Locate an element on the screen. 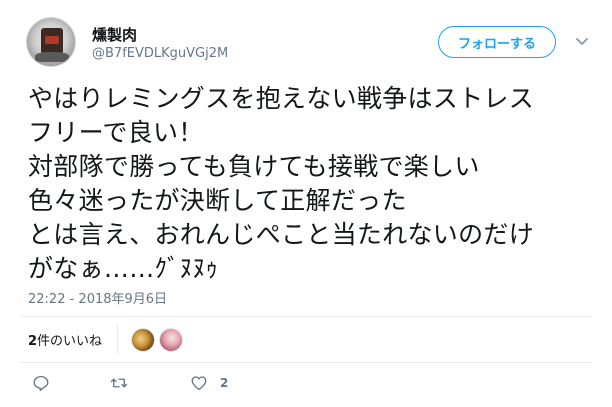 This screenshot has width=612, height=407. likes-separator is located at coordinates (117, 339).